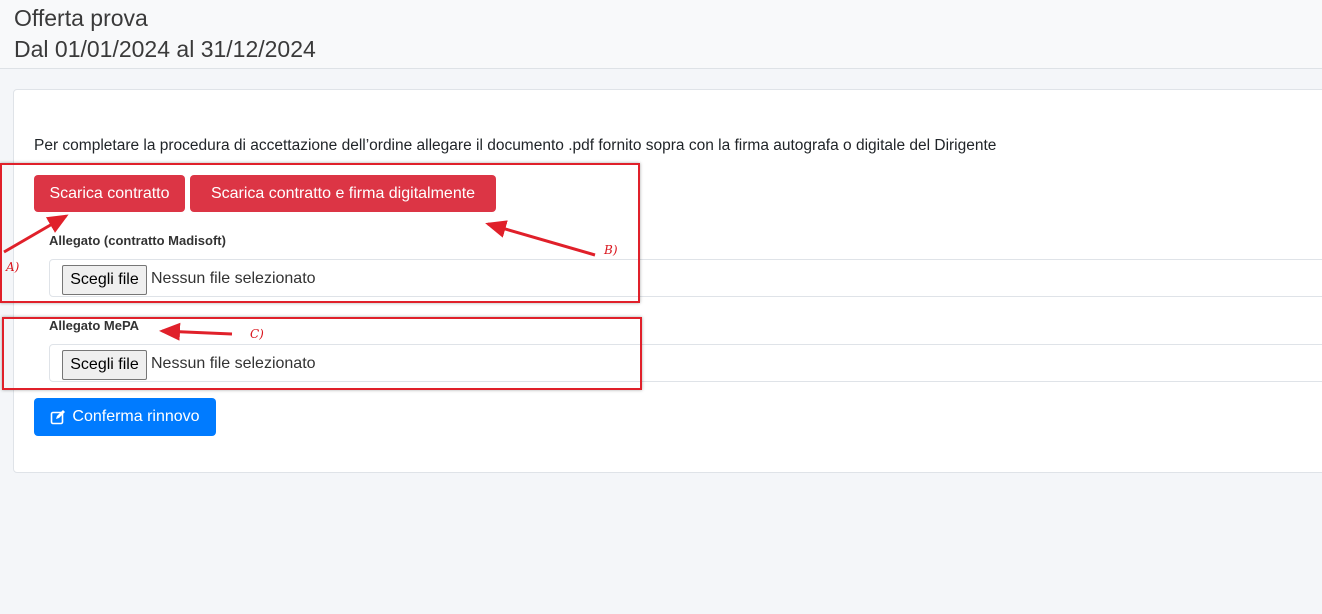 The height and width of the screenshot is (614, 1322). Describe the element at coordinates (165, 49) in the screenshot. I see `page-period: Dal 01/01/2024 al 31/12/2024` at that location.